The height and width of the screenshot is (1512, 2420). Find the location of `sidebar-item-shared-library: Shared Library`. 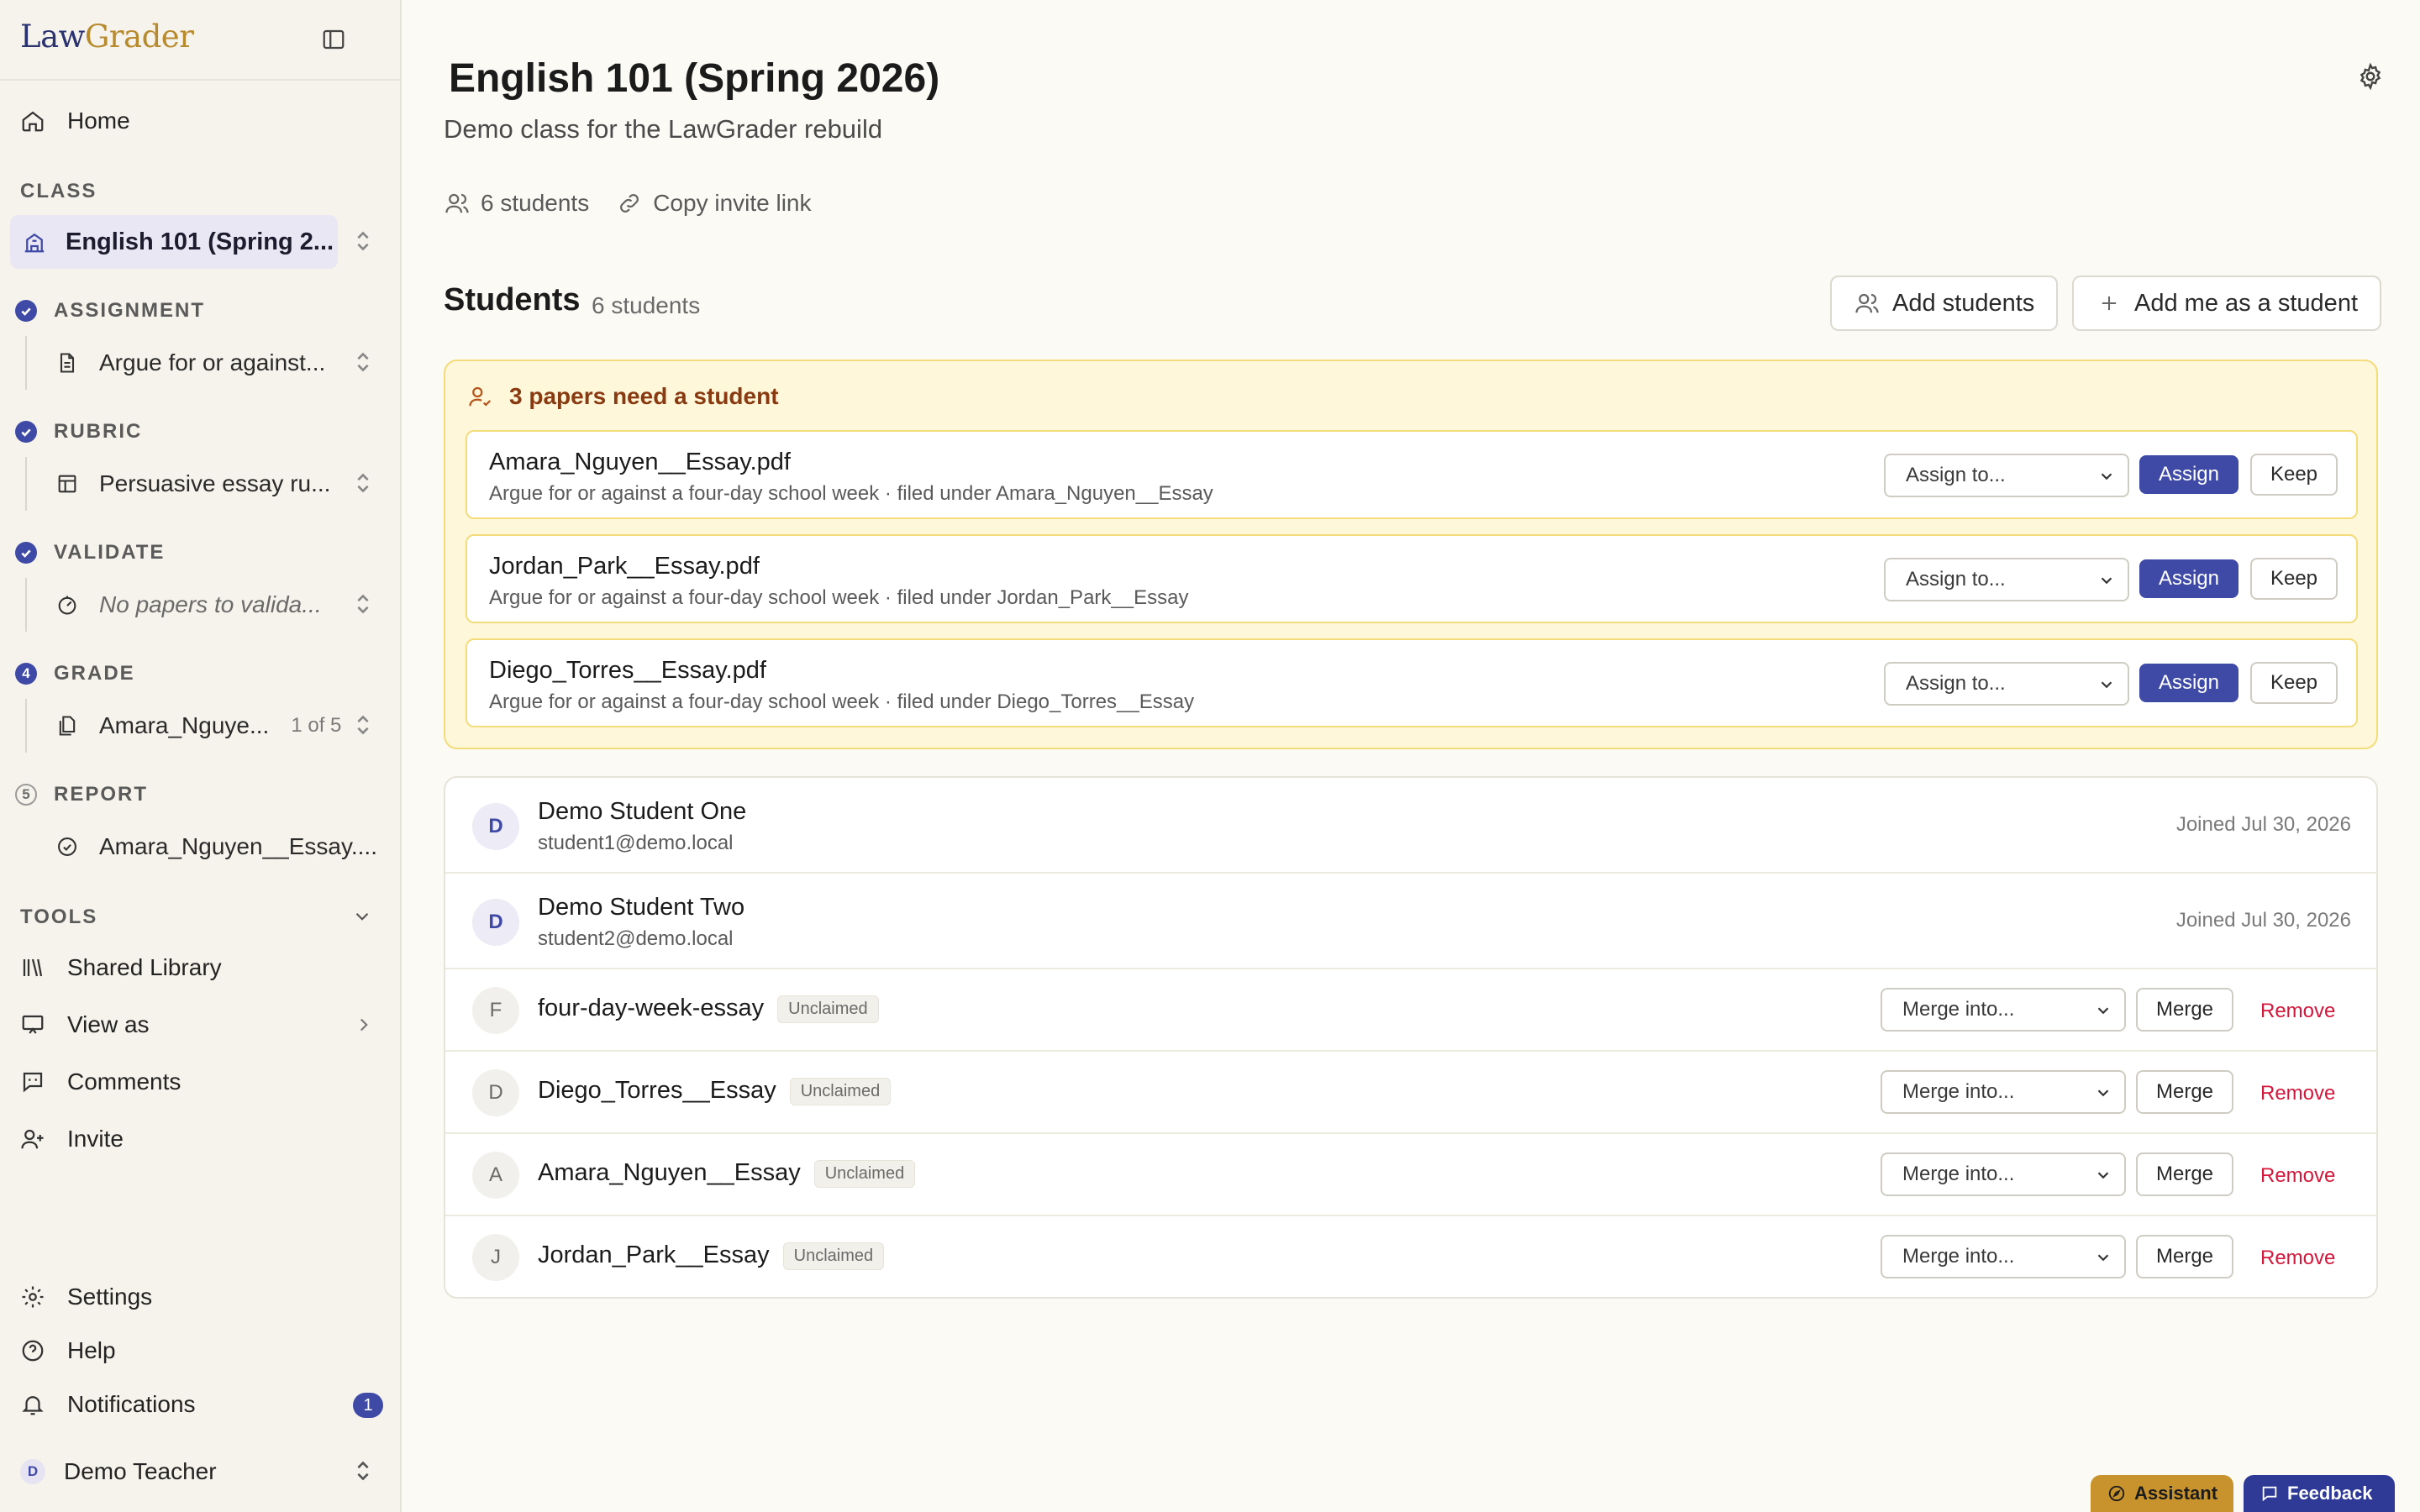

sidebar-item-shared-library: Shared Library is located at coordinates (120, 967).